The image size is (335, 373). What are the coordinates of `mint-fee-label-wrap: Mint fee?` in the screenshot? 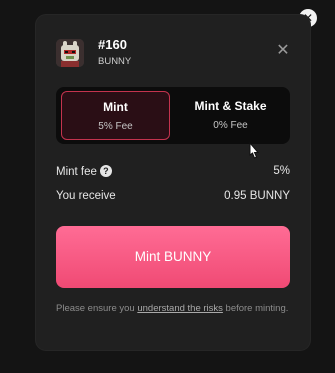 It's located at (84, 171).